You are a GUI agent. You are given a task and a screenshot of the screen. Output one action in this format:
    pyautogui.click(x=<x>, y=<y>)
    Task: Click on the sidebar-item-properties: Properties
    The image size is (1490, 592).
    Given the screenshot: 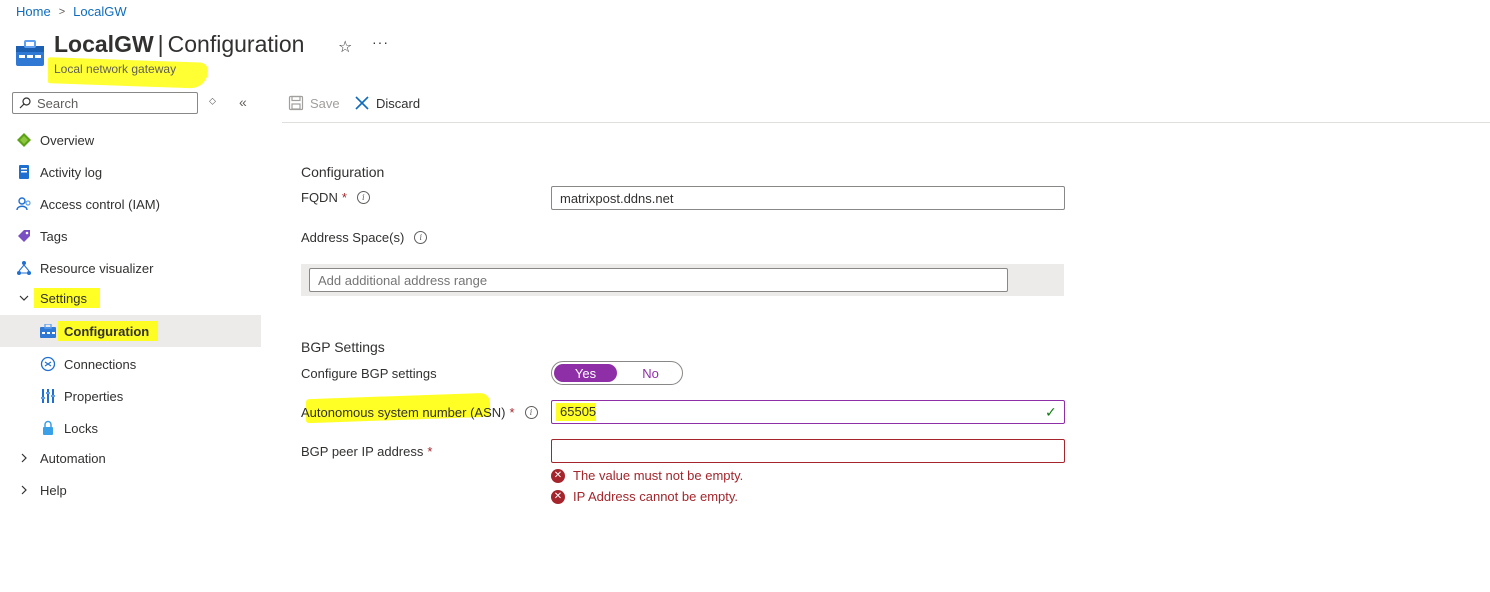 What is the action you would take?
    pyautogui.click(x=130, y=396)
    